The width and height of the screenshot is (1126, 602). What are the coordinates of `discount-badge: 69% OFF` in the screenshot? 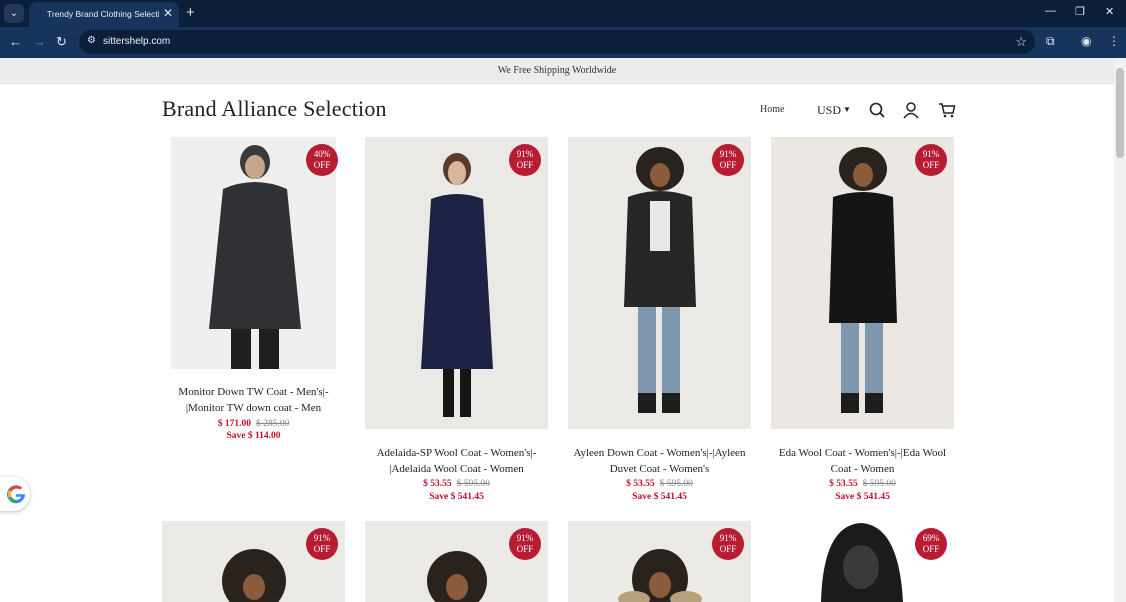 It's located at (931, 544).